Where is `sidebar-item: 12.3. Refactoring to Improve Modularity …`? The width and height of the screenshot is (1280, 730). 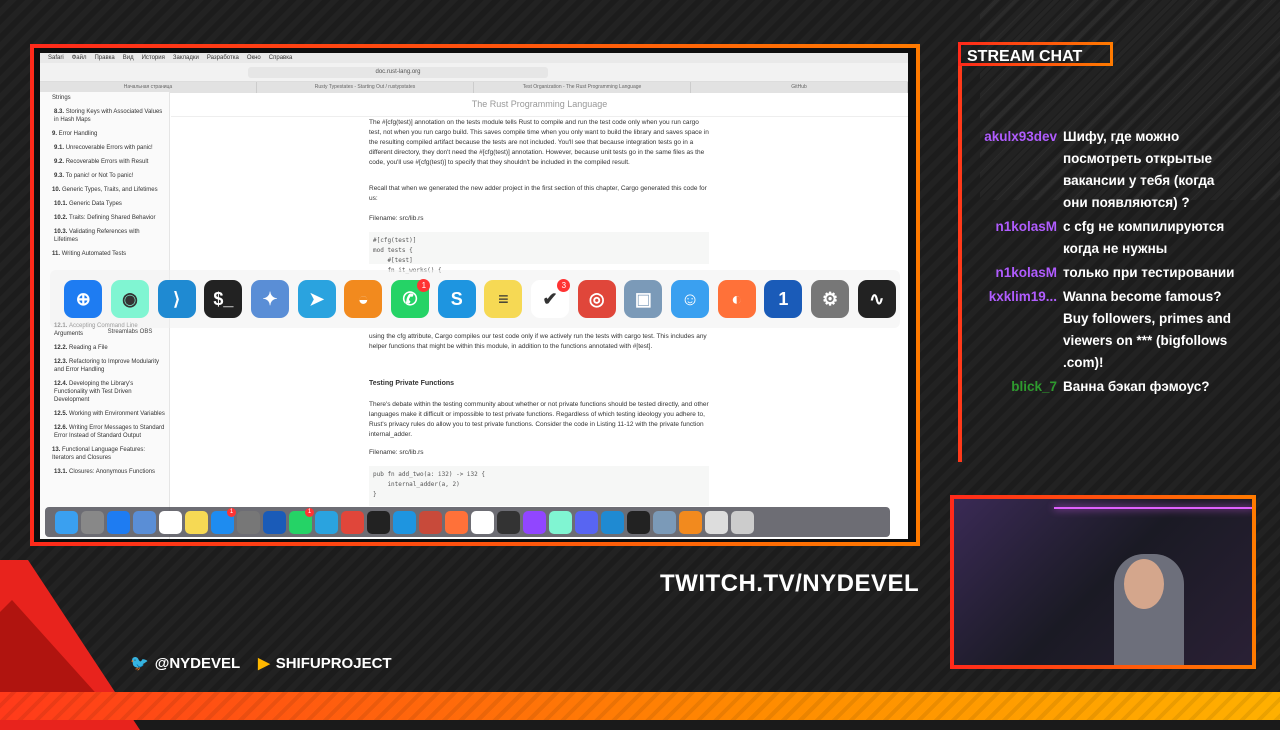
sidebar-item: 12.3. Refactoring to Improve Modularity … is located at coordinates (108, 366).